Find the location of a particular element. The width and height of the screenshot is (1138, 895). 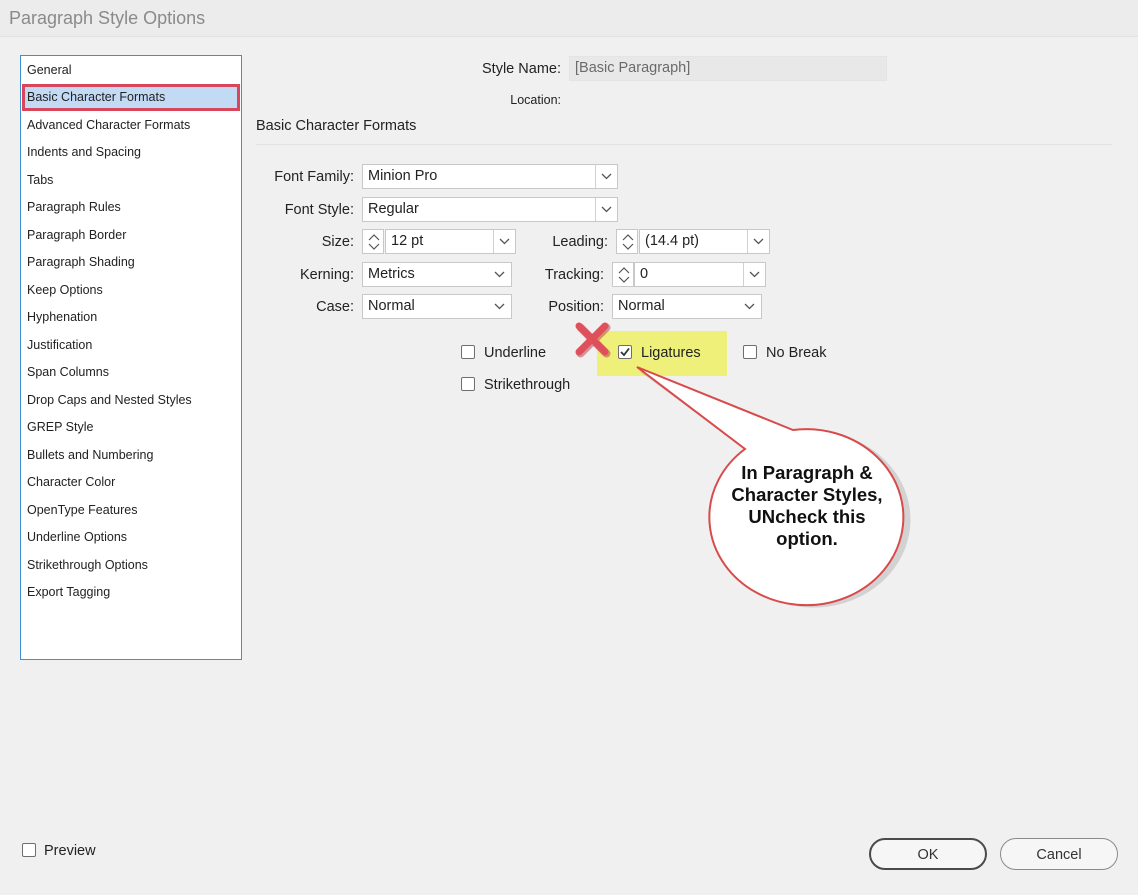

annotation-overlay is located at coordinates (743, 465).